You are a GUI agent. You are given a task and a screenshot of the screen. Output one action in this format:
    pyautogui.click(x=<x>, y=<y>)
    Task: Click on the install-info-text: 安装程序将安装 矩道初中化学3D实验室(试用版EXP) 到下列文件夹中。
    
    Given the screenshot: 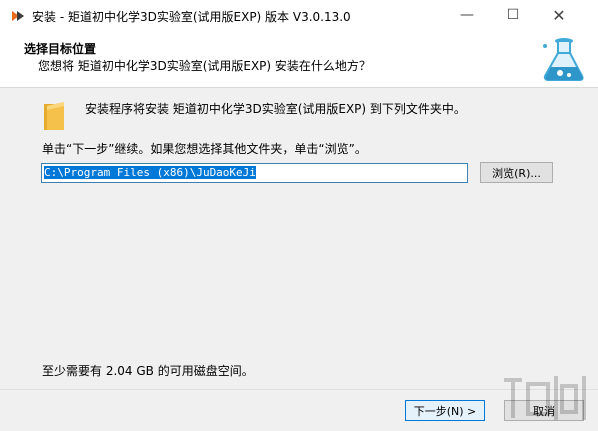 What is the action you would take?
    pyautogui.click(x=275, y=109)
    